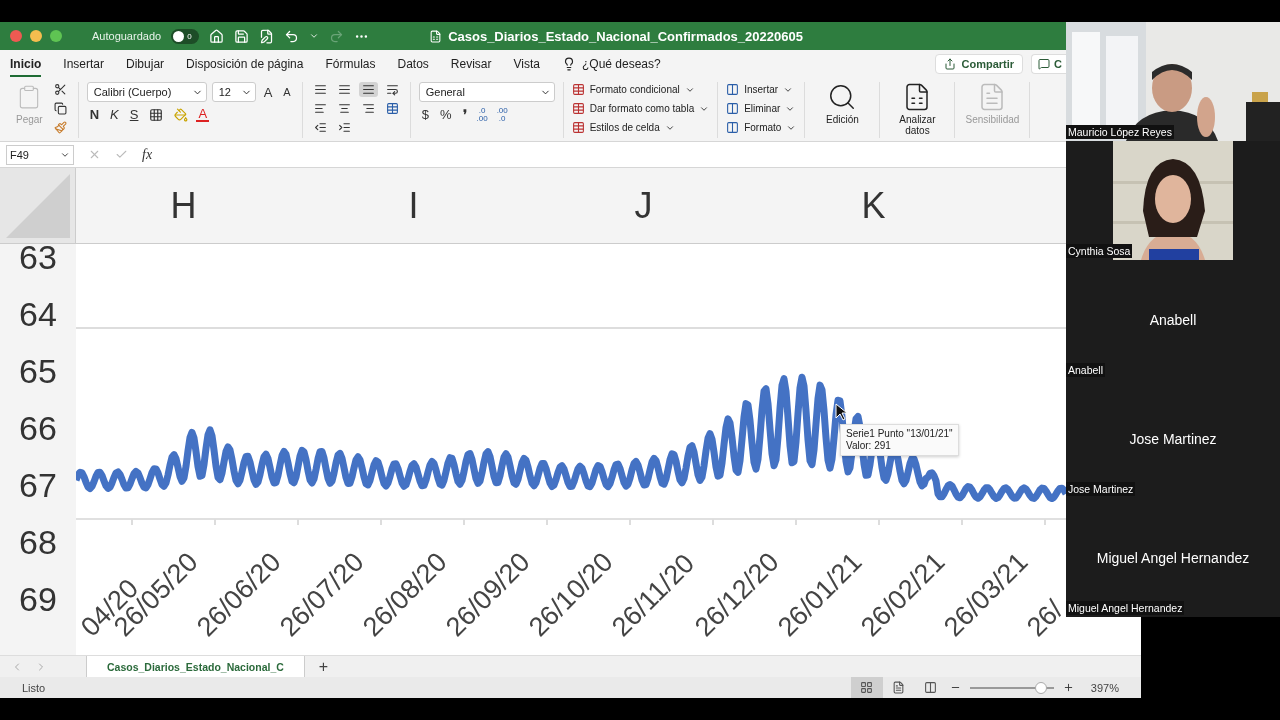  I want to click on tooltip-value: Valor: 291, so click(869, 446).